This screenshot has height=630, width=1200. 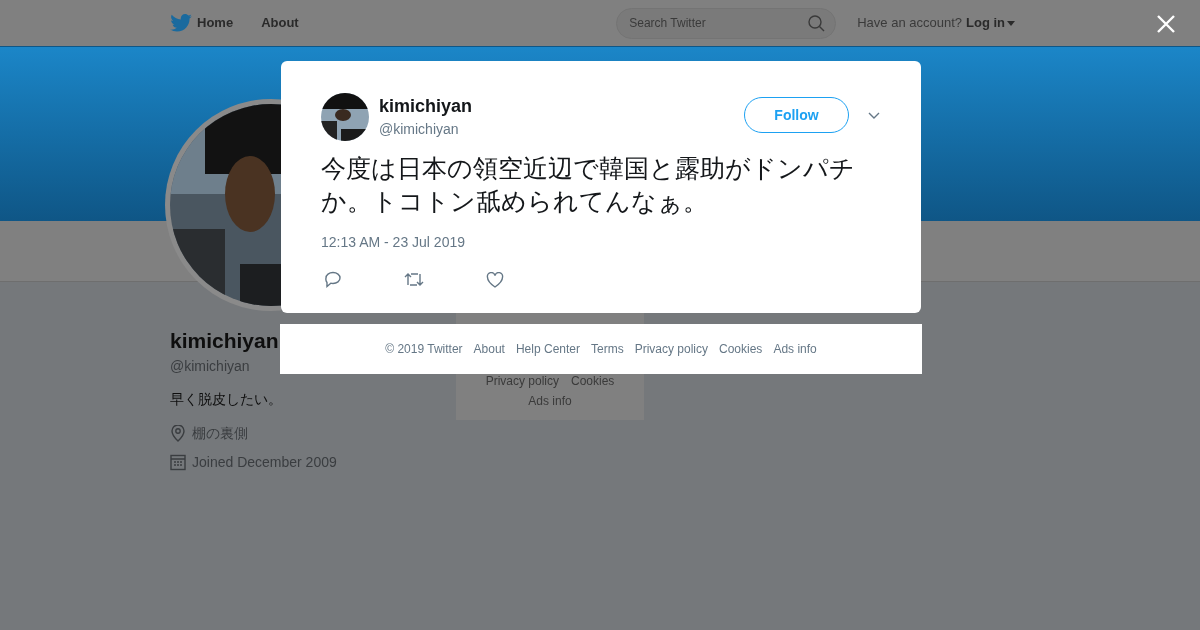 What do you see at coordinates (1166, 24) in the screenshot?
I see `close-icon` at bounding box center [1166, 24].